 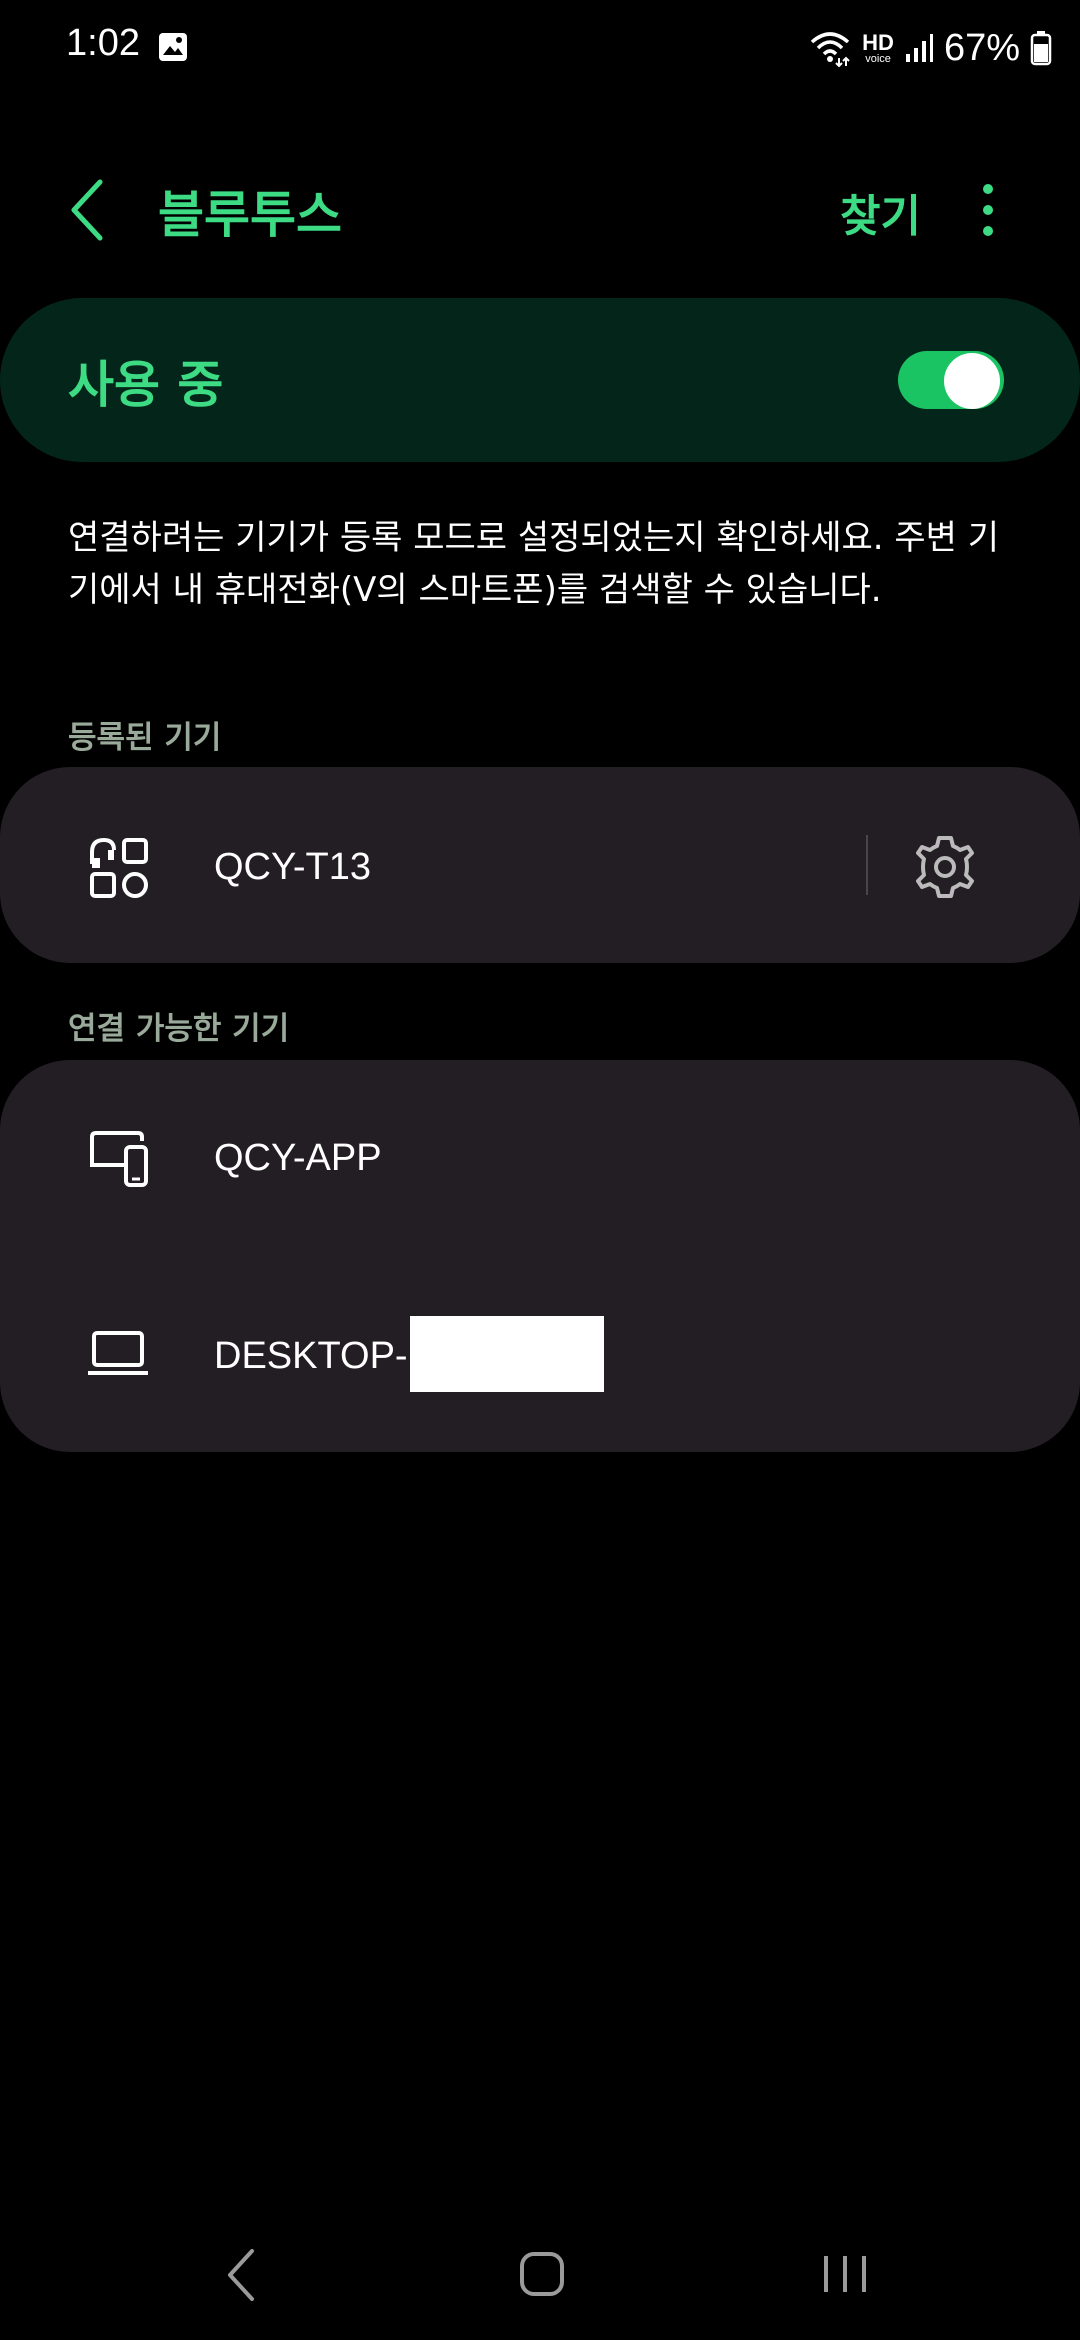 I want to click on back-button, so click(x=90, y=210).